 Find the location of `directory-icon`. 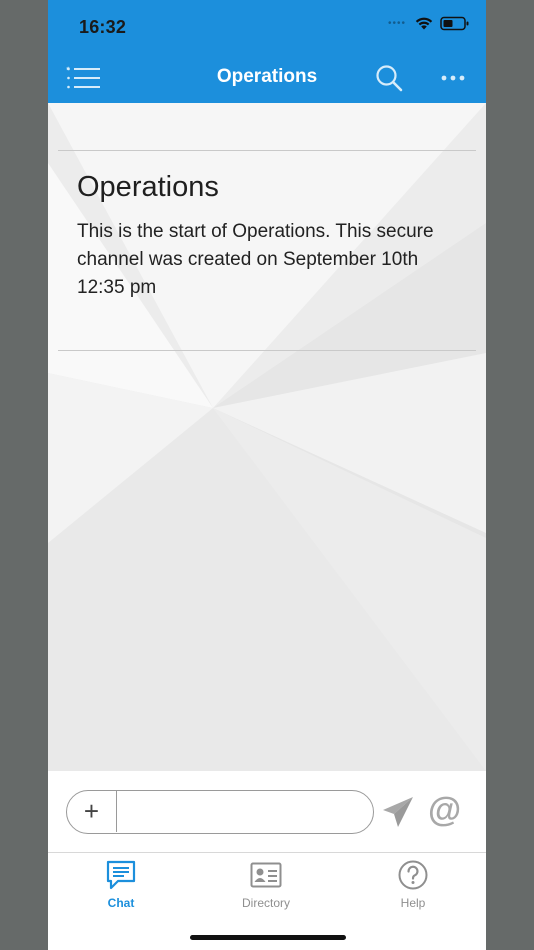

directory-icon is located at coordinates (266, 875).